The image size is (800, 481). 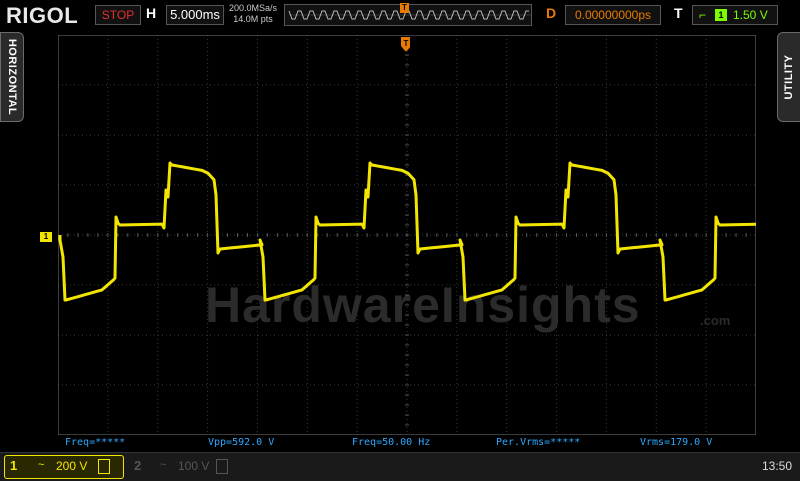 What do you see at coordinates (538, 442) in the screenshot?
I see `measure-per-vrms: Per.Vrms=*****` at bounding box center [538, 442].